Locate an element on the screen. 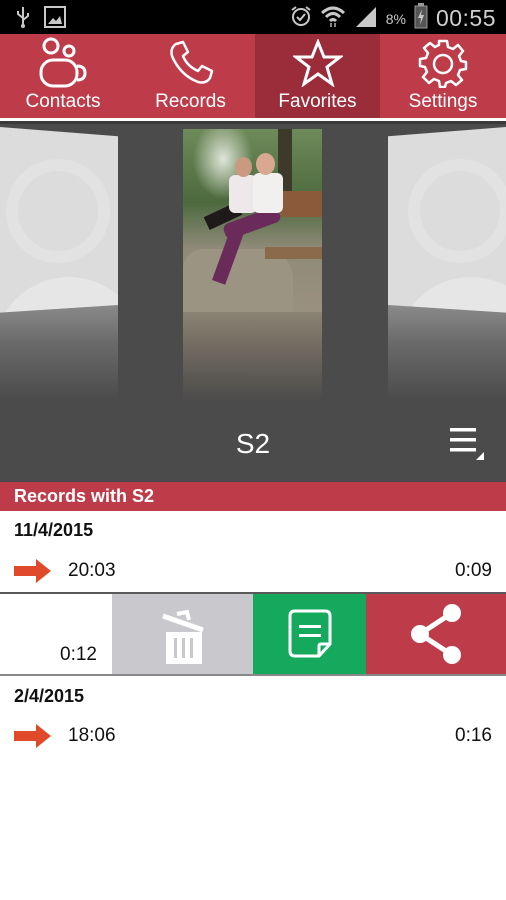 This screenshot has height=900, width=506. contact-card-next is located at coordinates (447, 220).